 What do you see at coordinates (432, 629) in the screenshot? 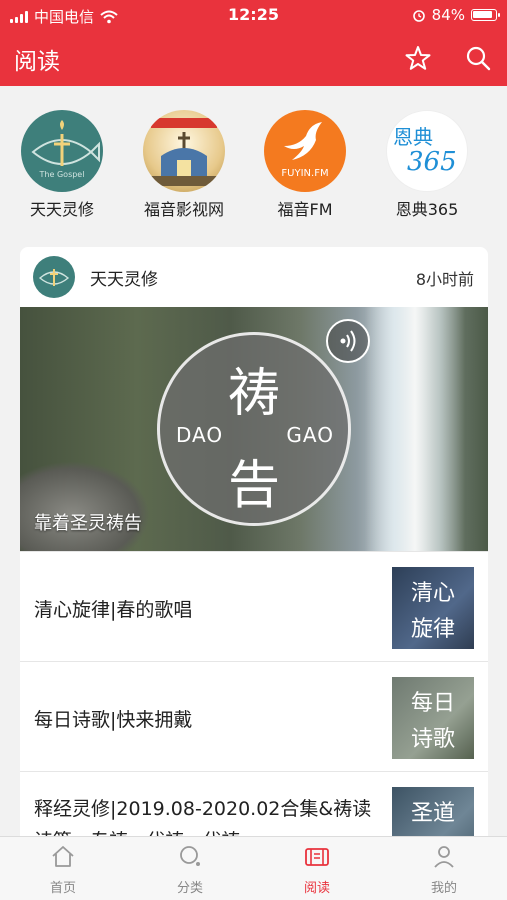
I see `thumb-line2: 旋律` at bounding box center [432, 629].